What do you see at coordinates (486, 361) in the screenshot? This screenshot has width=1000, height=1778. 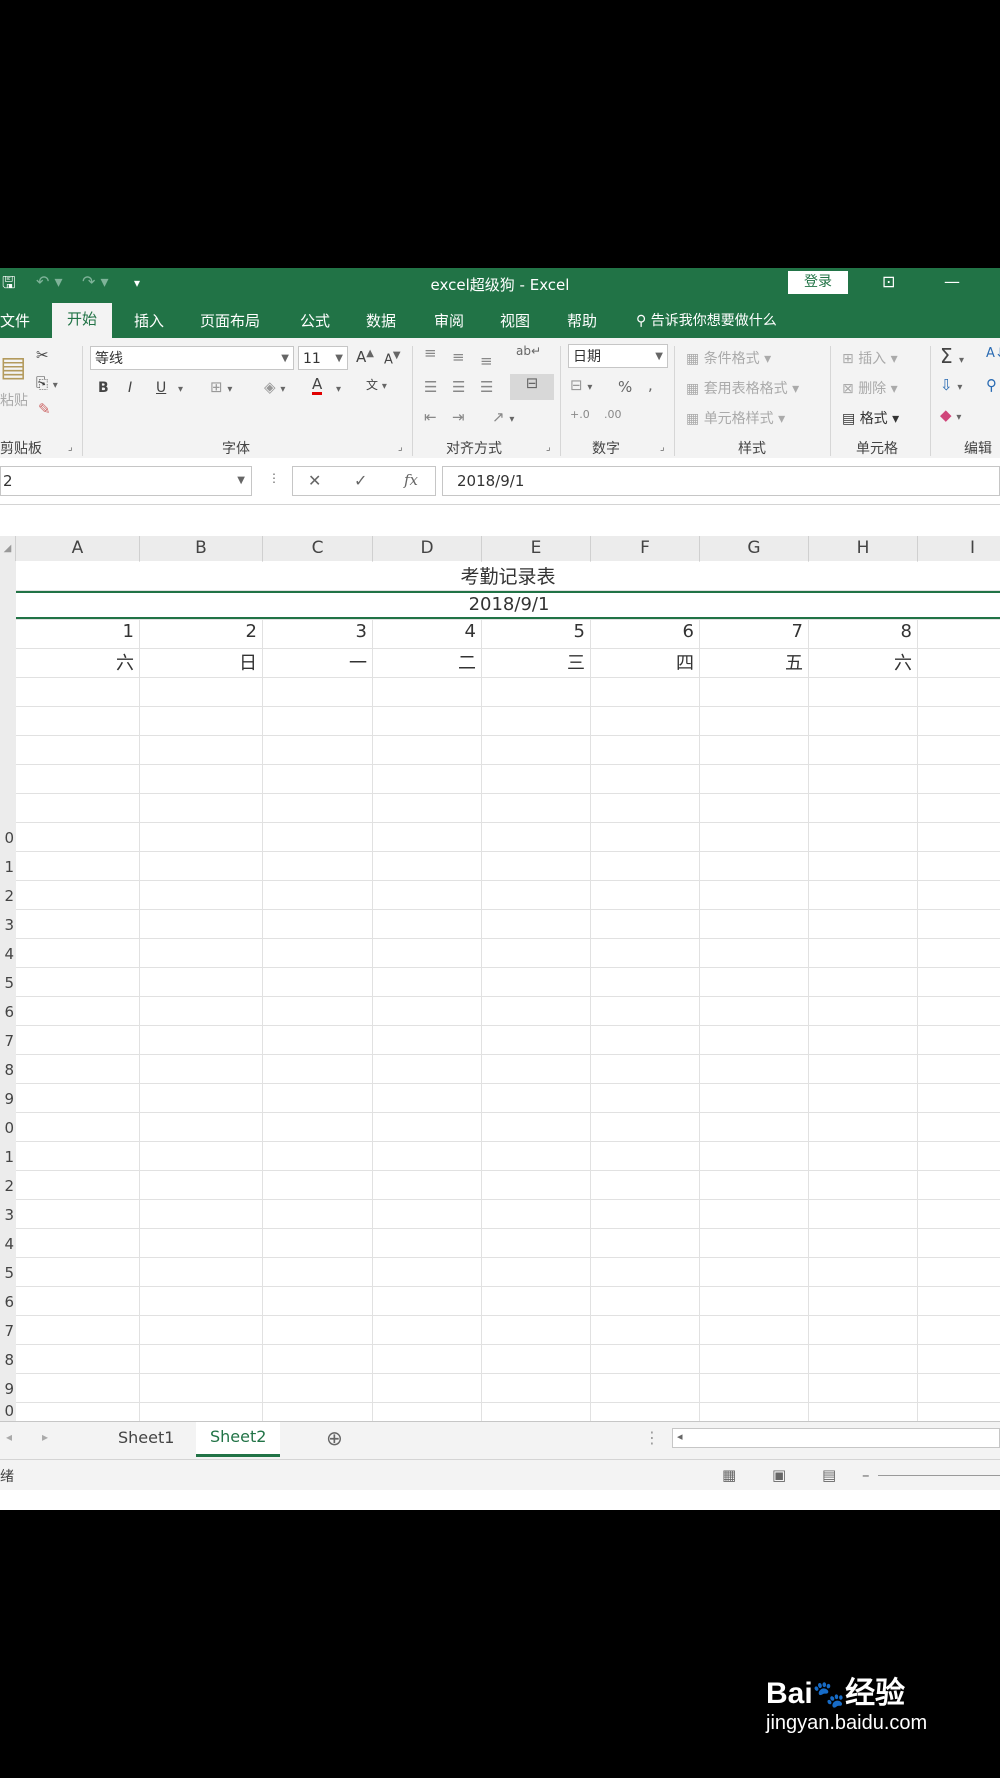 I see `align-bottom-icon: ≡` at bounding box center [486, 361].